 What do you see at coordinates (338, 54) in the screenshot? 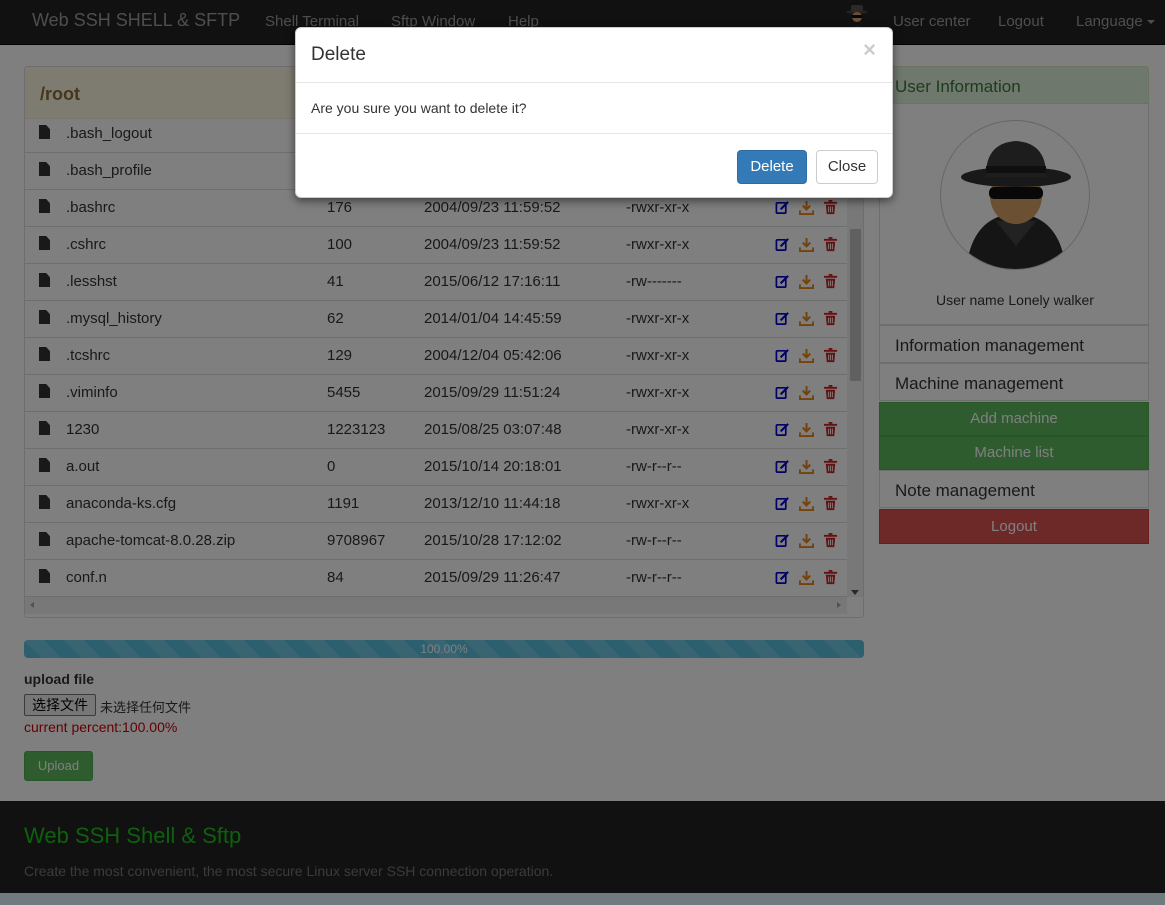
I see `modal-title: Delete` at bounding box center [338, 54].